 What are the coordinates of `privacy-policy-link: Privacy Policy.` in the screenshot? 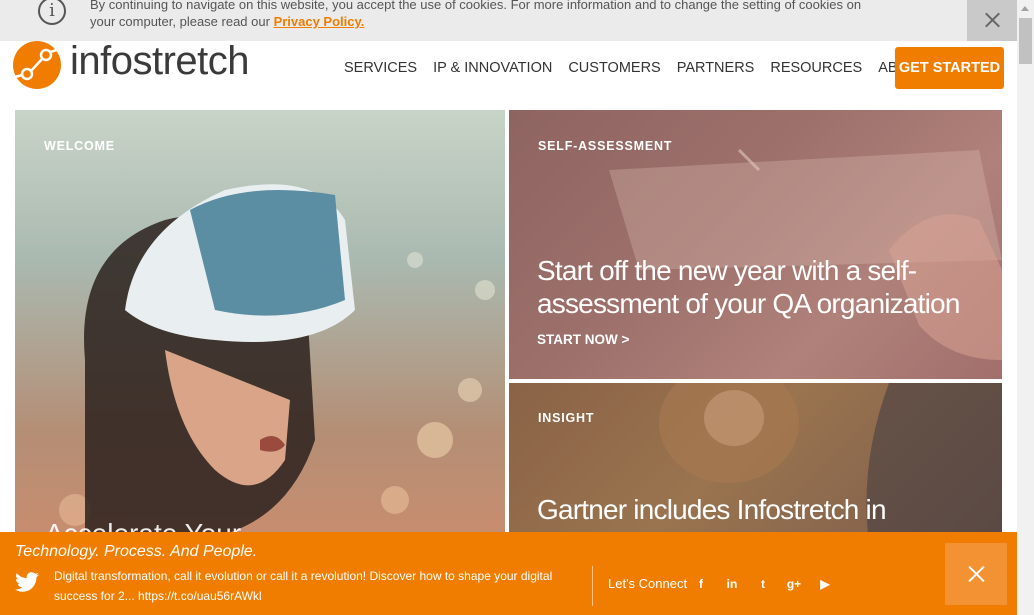 It's located at (319, 21).